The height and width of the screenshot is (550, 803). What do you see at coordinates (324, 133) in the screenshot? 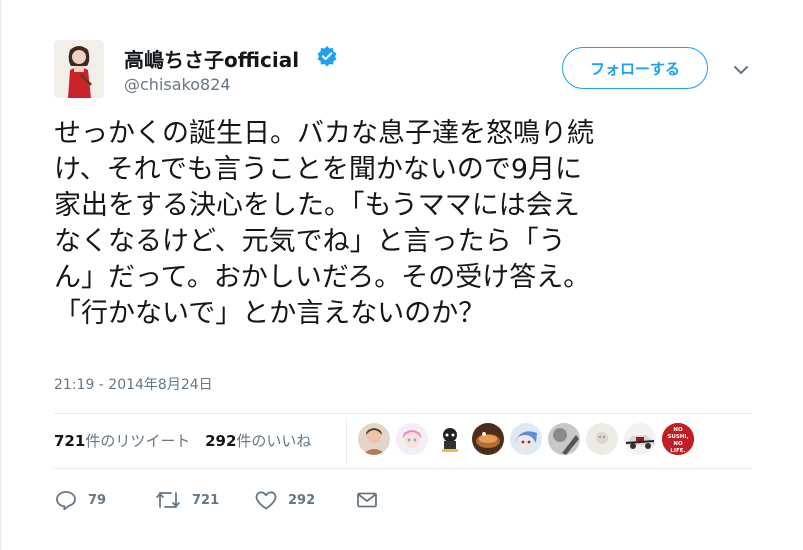
I see `tweet-text-line: せっかくの誕生日。バカな息子達を怒鳴り続` at bounding box center [324, 133].